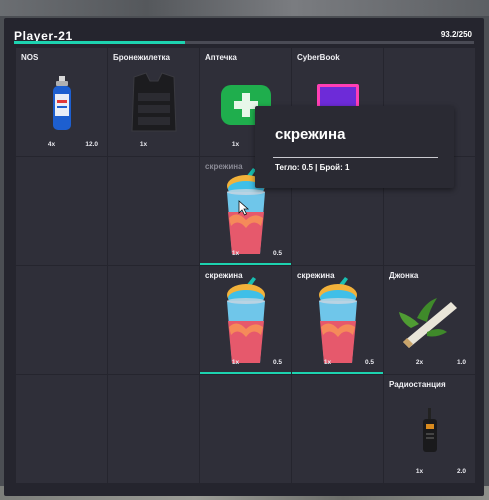 This screenshot has height=500, width=489. I want to click on vest-icon, so click(153, 104).